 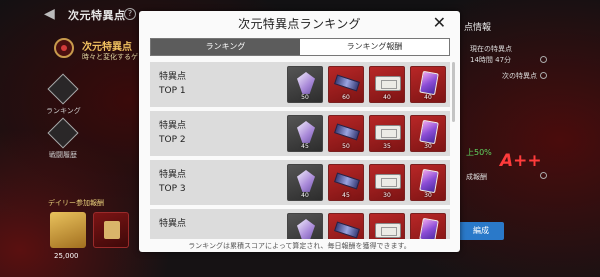 I want to click on current-singularity-label: 現在の特異点, so click(x=491, y=49).